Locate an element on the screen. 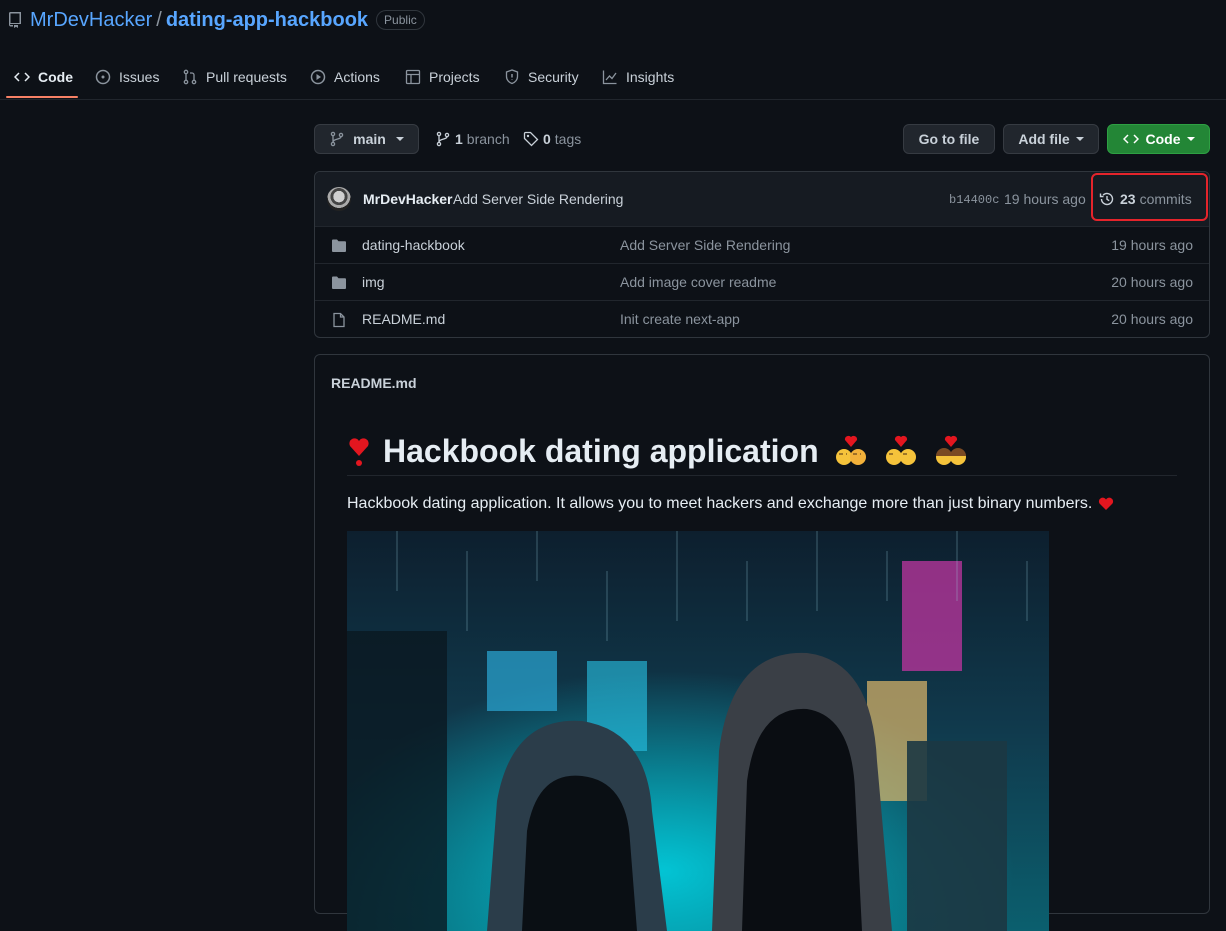  tag-count-label: tags is located at coordinates (568, 139).